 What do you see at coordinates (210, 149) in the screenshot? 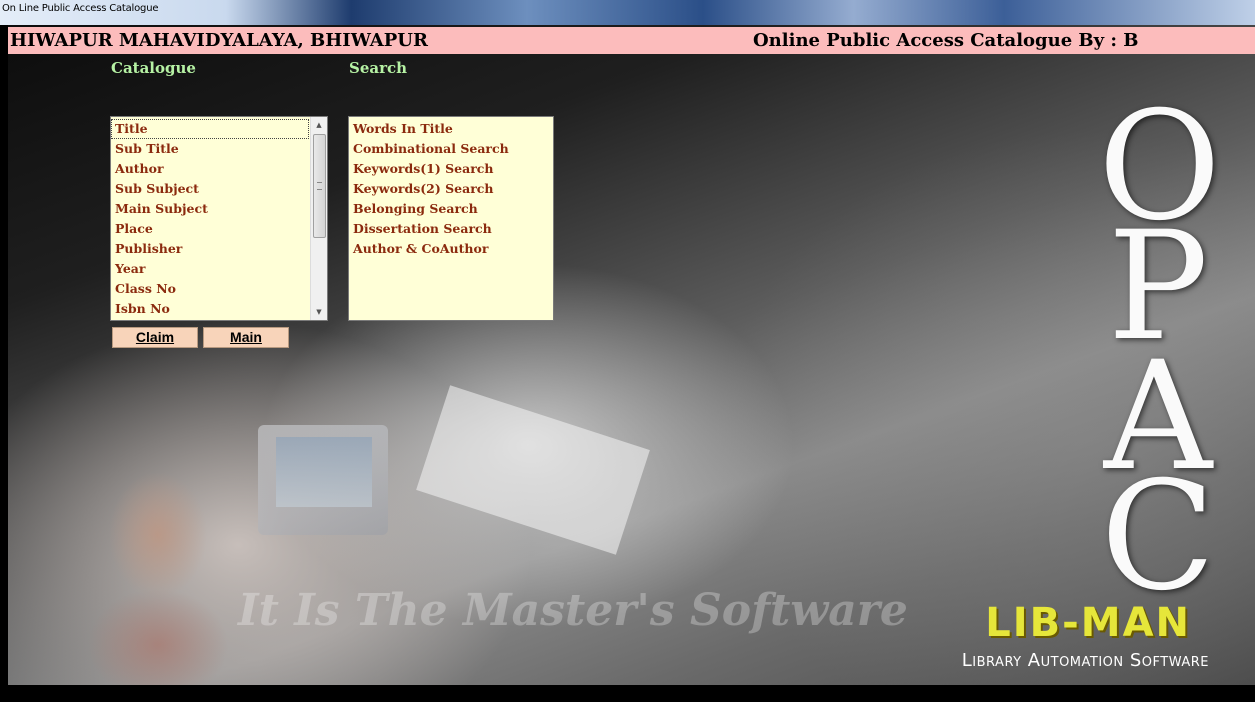
I see `catalogue-item-sub-title: Sub Title` at bounding box center [210, 149].